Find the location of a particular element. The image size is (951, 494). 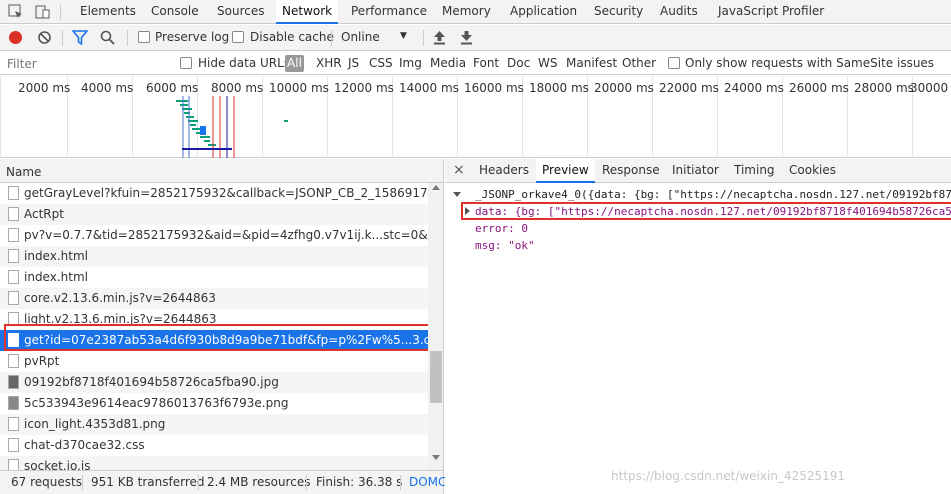

tab-cookies: Cookies is located at coordinates (812, 171).